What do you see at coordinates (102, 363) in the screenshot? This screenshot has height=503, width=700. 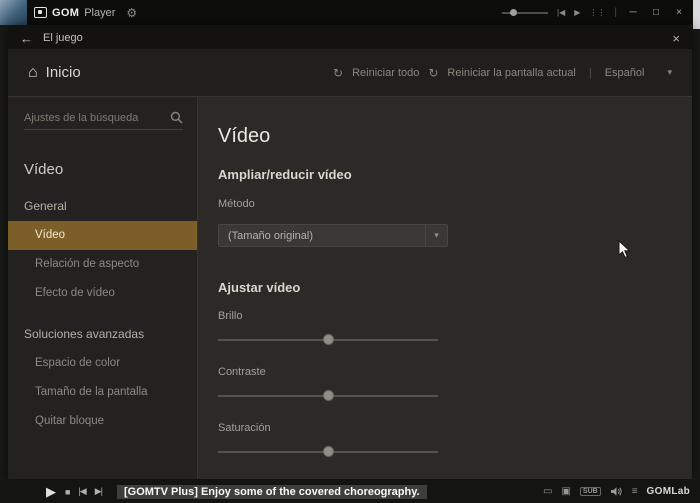 I see `sidebar-item-color-space: Espacio de color` at bounding box center [102, 363].